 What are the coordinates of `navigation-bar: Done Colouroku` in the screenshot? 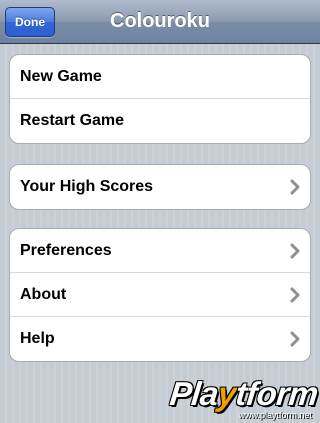 It's located at (160, 22).